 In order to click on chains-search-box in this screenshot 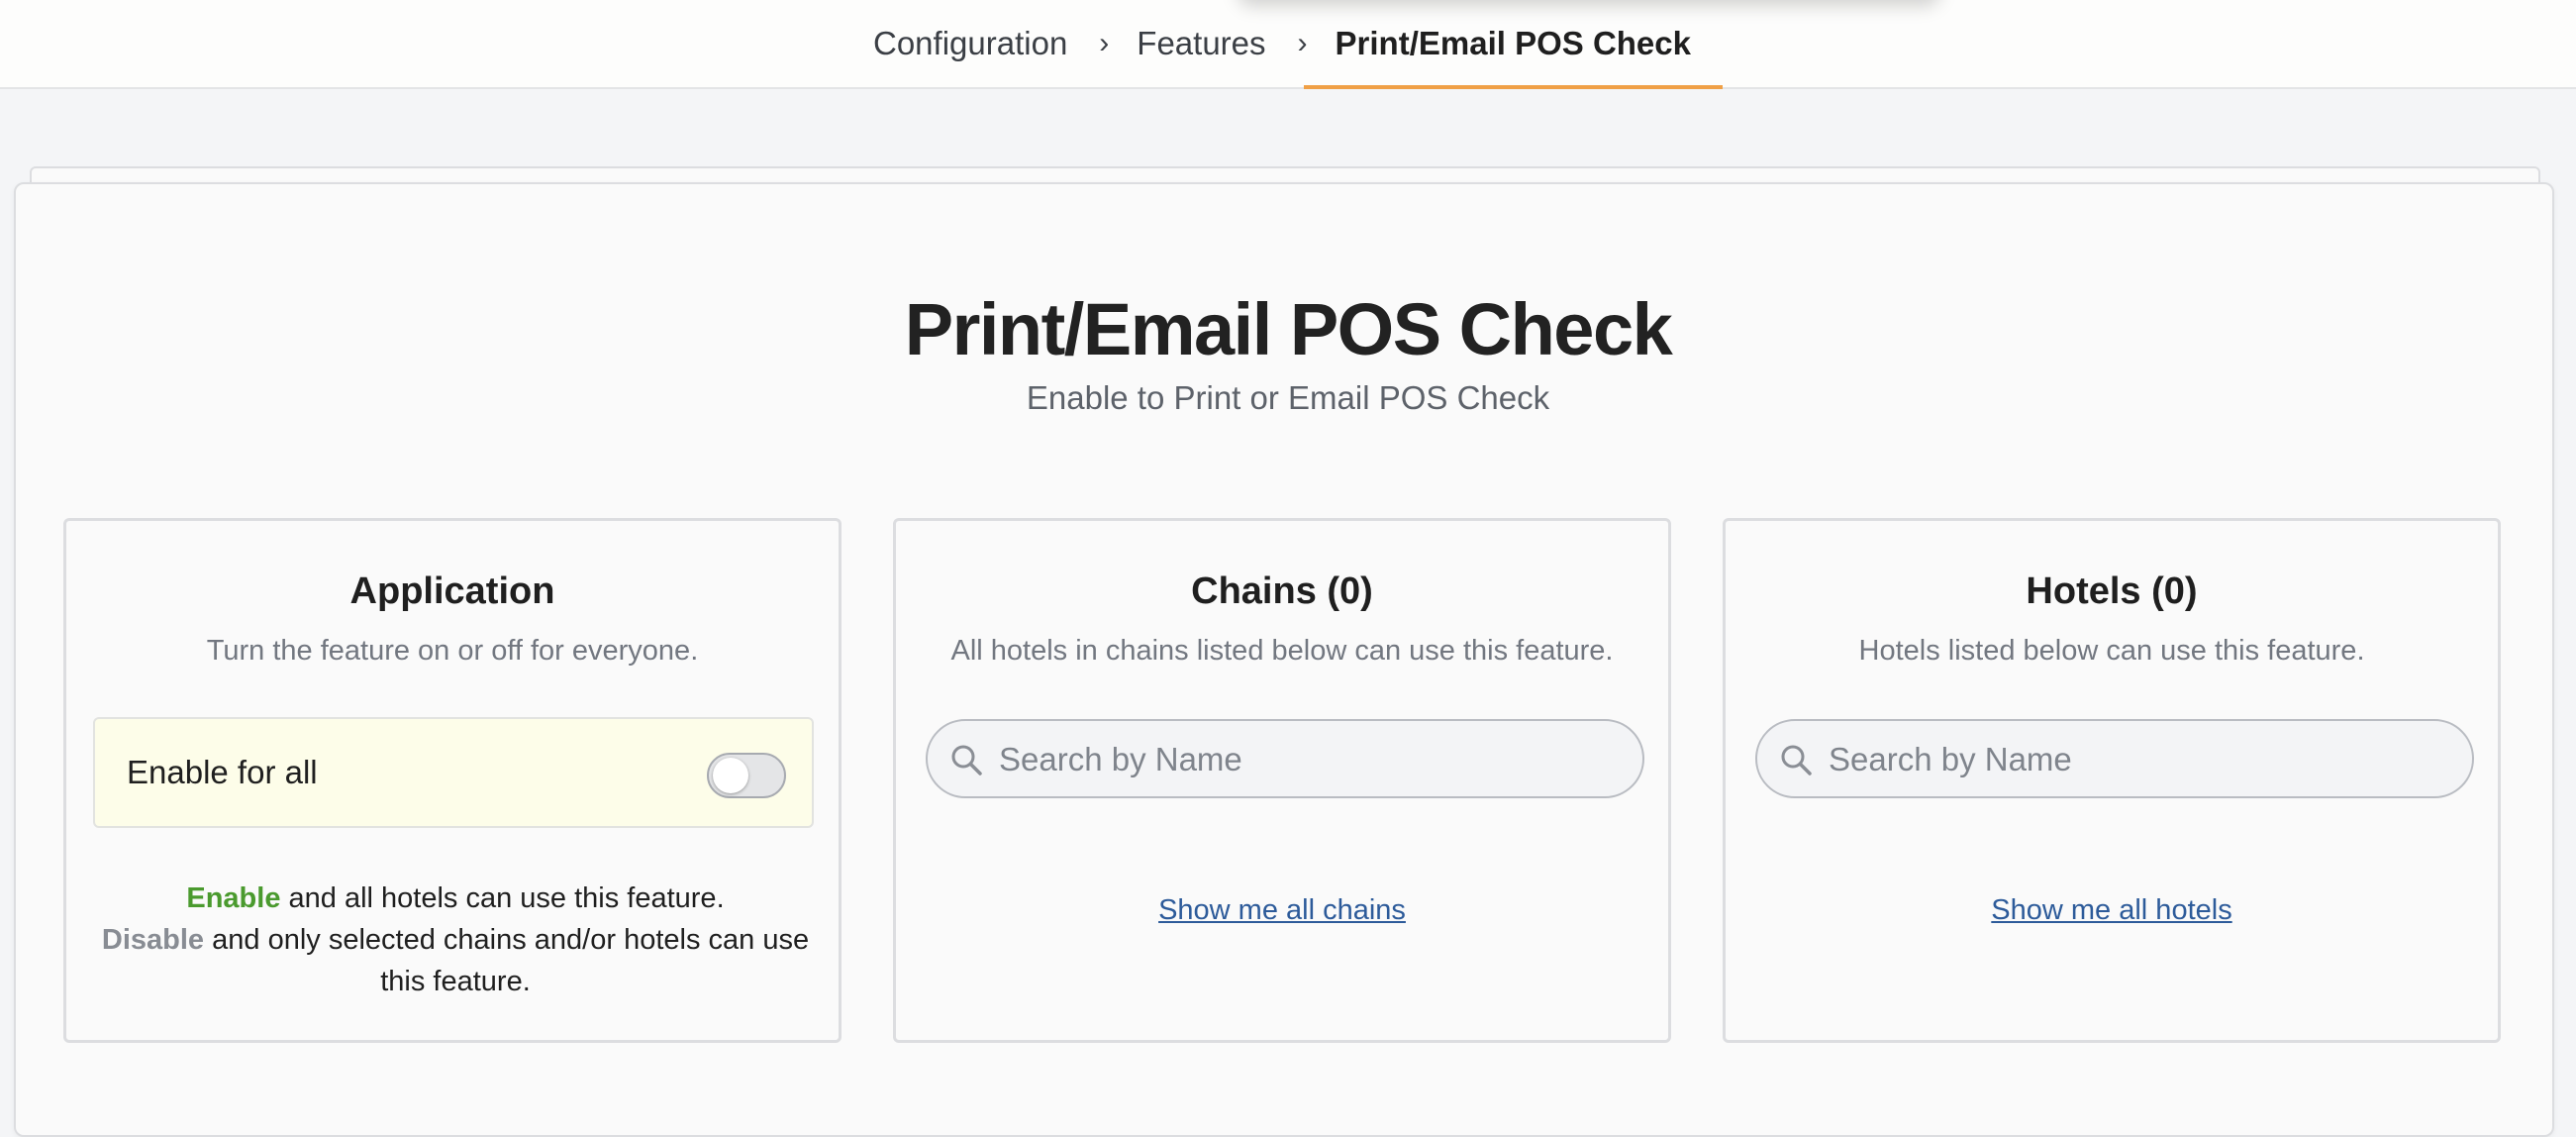, I will do `click(1285, 758)`.